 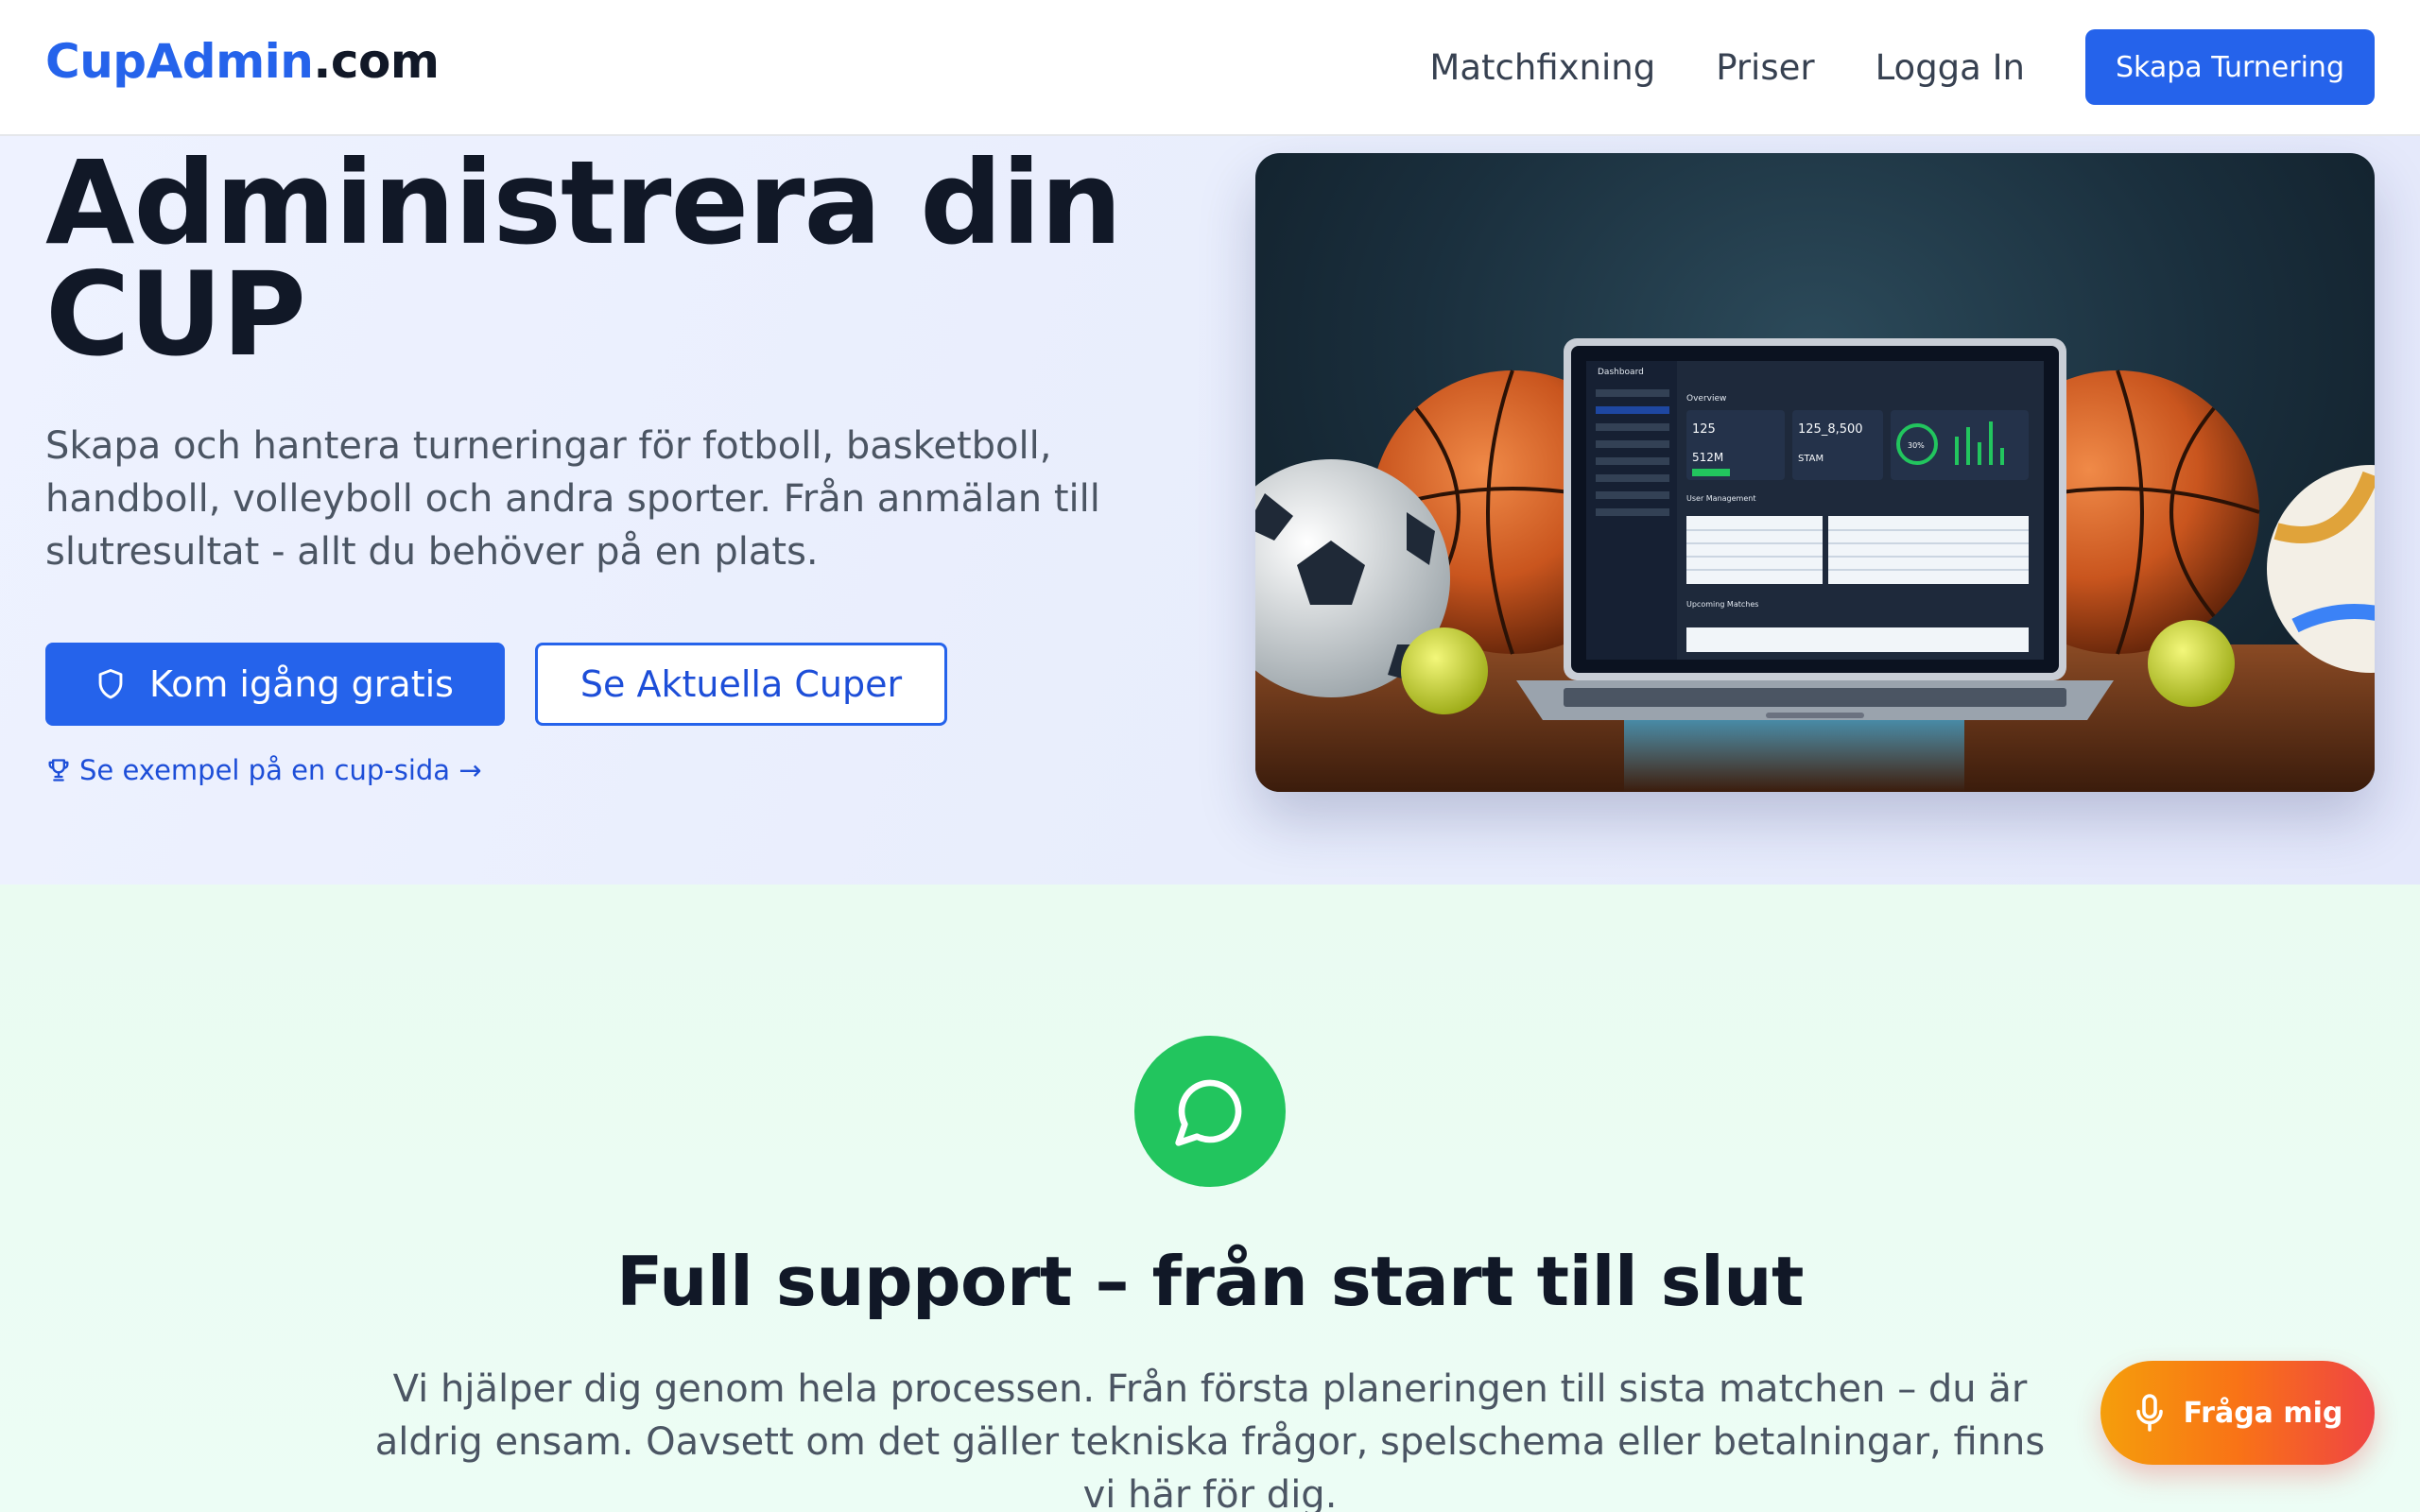 I want to click on support-title: Full support – från start till slut, so click(x=1210, y=1281).